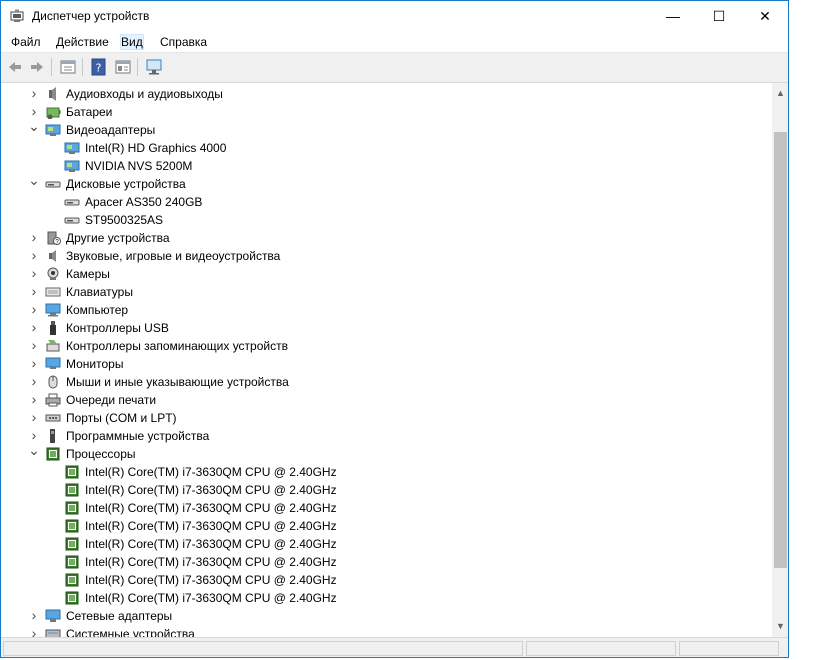 The width and height of the screenshot is (819, 660). What do you see at coordinates (26, 42) in the screenshot?
I see `menu-file: Файл` at bounding box center [26, 42].